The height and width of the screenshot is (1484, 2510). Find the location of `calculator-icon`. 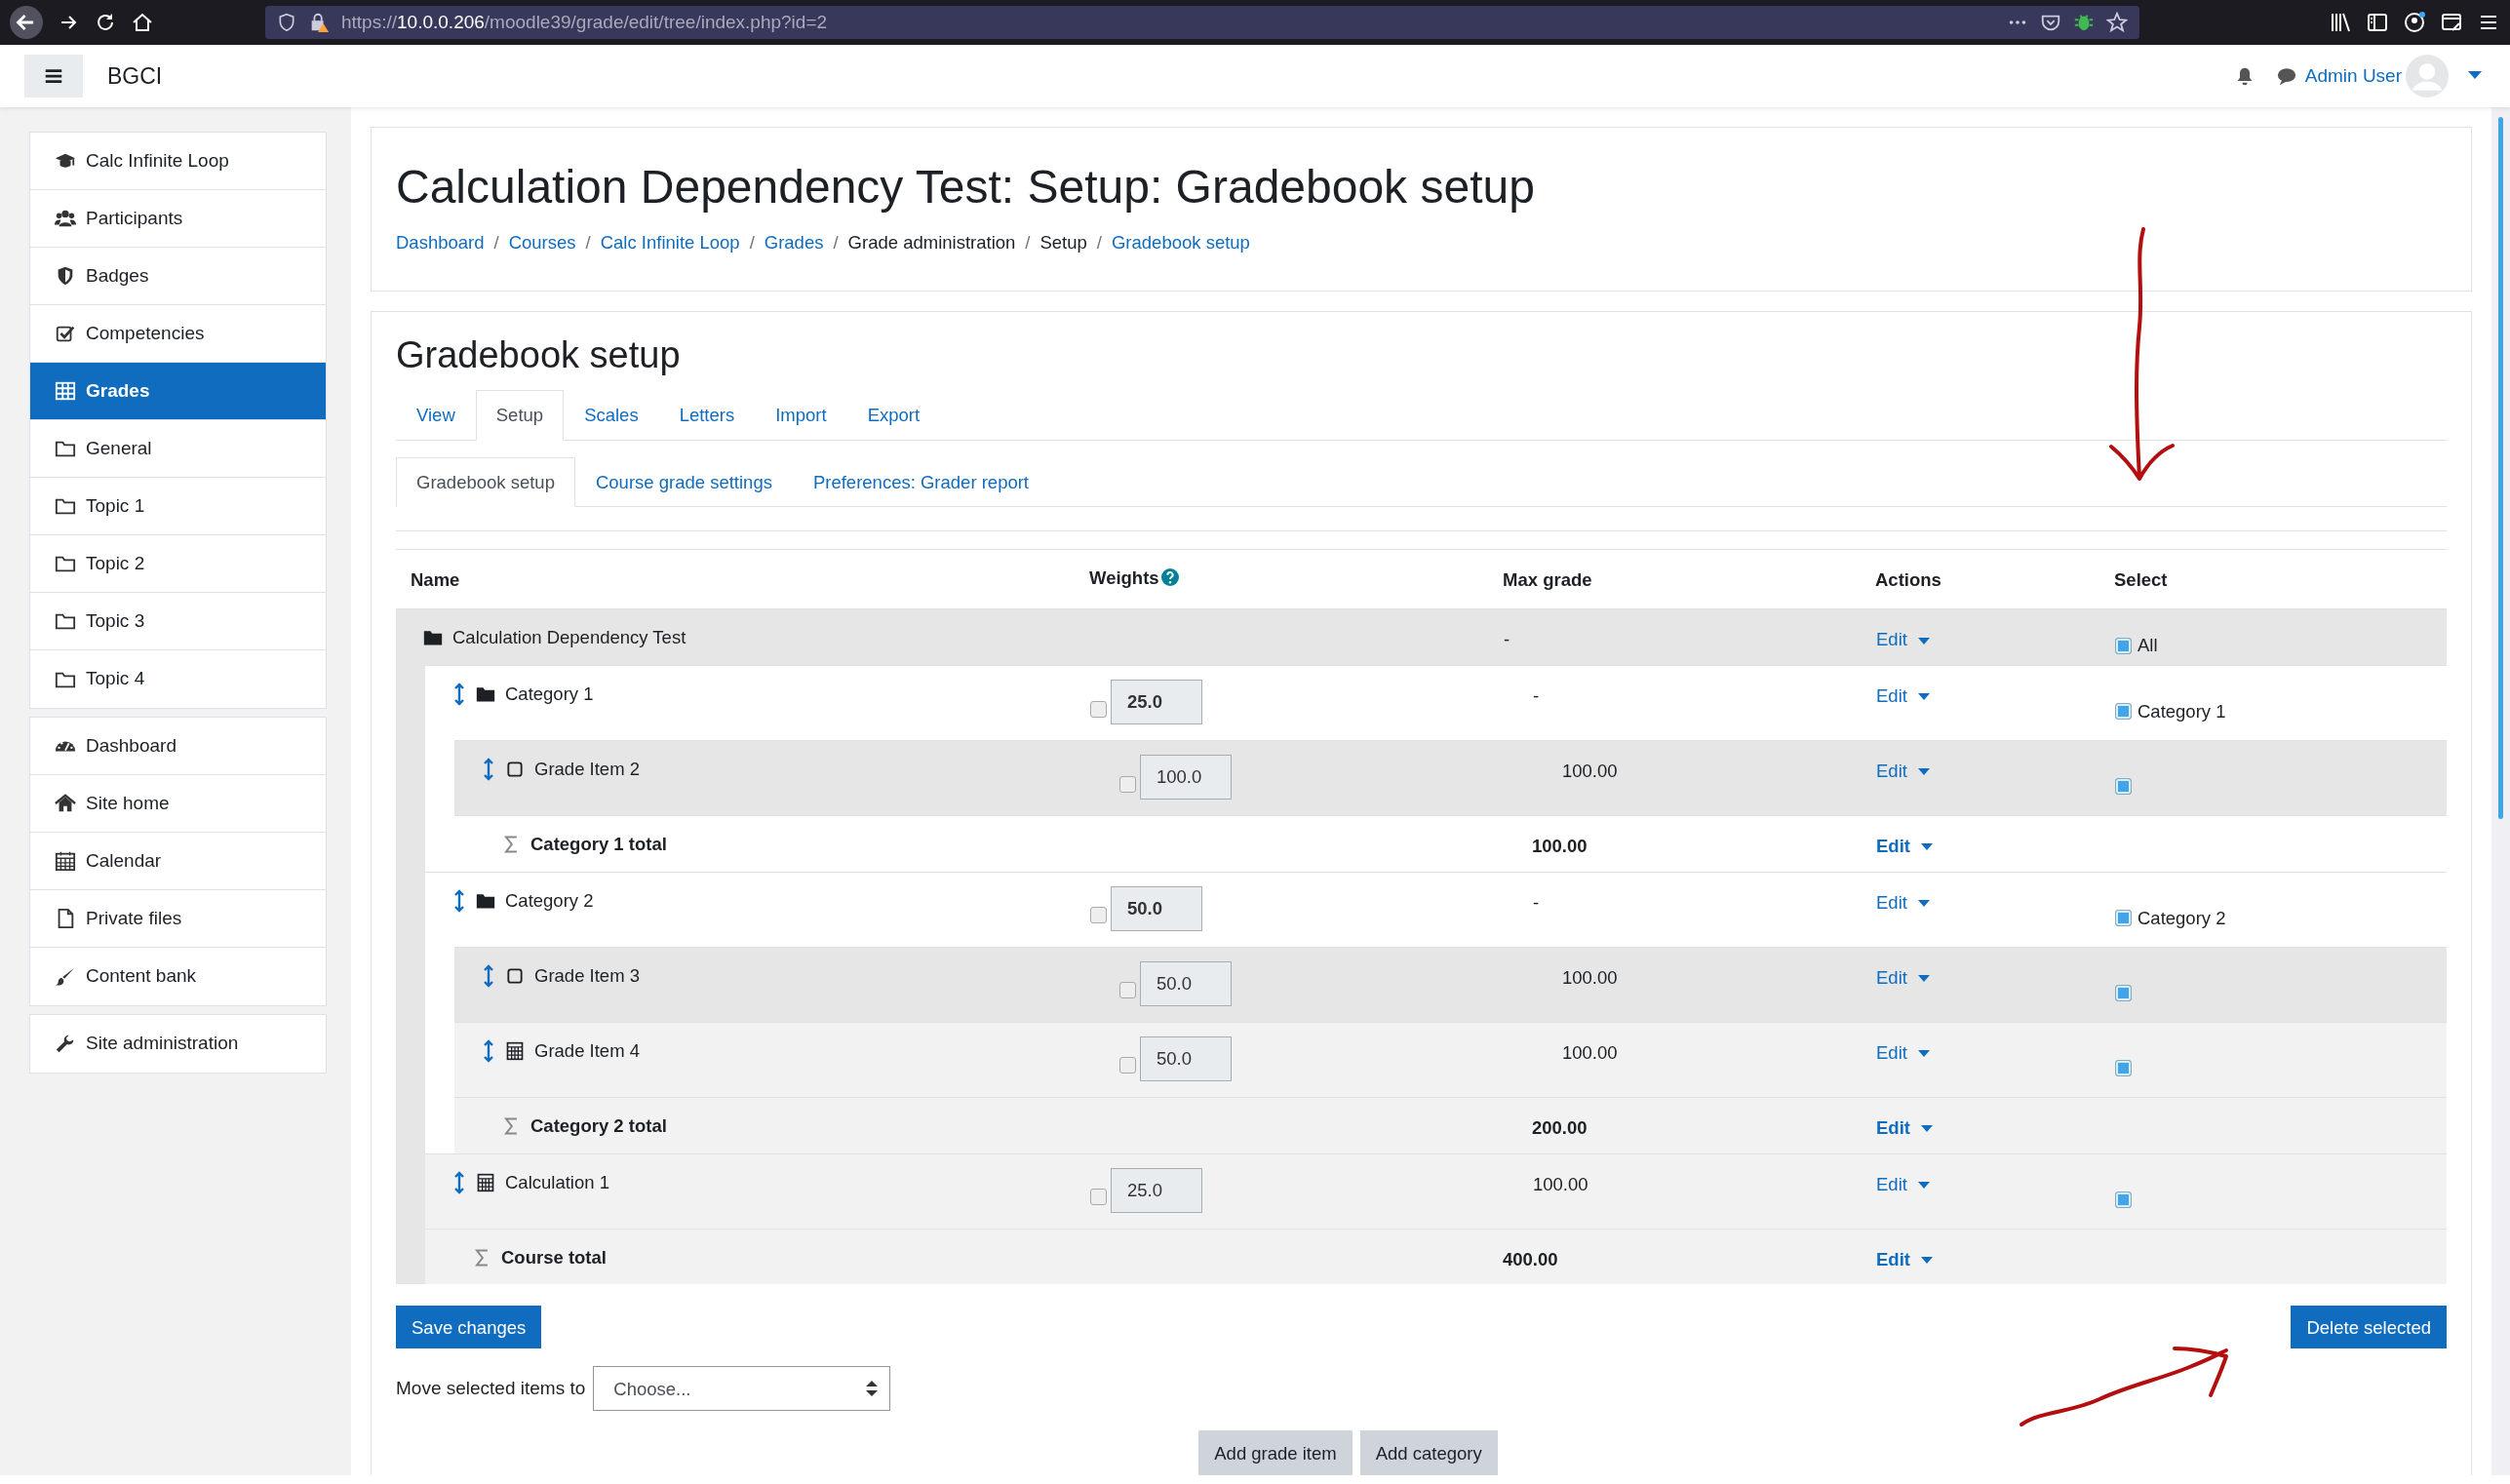

calculator-icon is located at coordinates (515, 1050).